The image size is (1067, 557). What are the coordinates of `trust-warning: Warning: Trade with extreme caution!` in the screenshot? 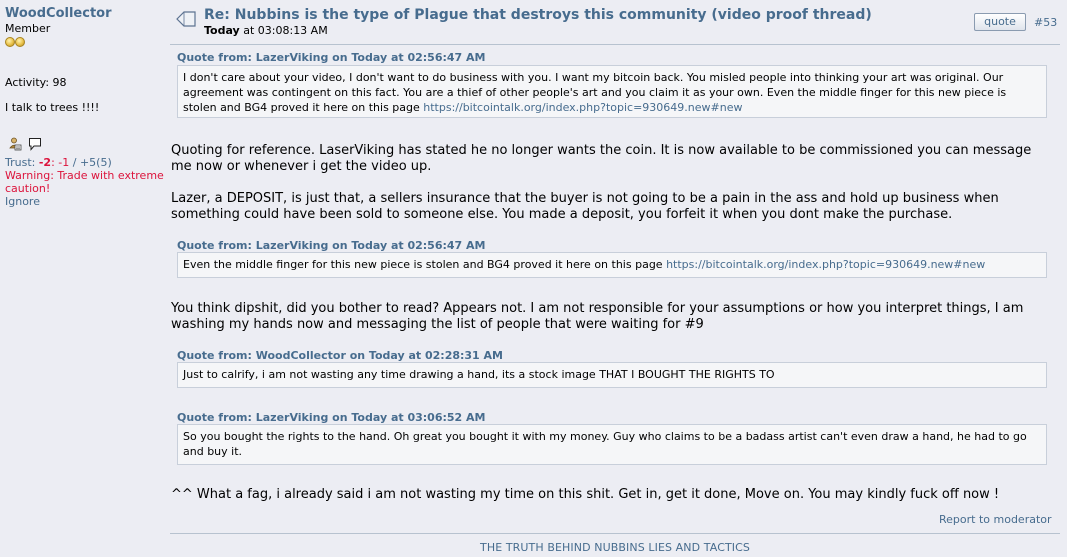 It's located at (84, 182).